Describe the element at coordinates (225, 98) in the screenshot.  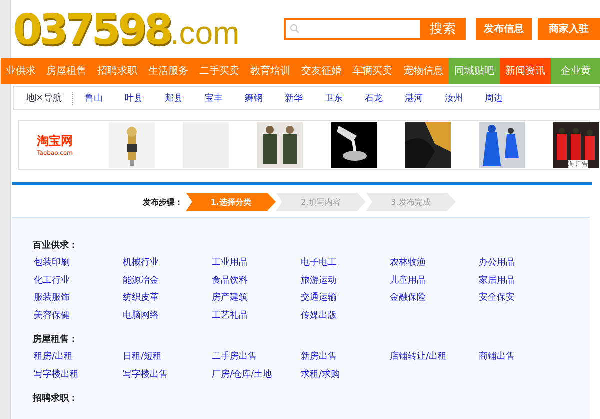
I see `region-link: 宝丰` at that location.